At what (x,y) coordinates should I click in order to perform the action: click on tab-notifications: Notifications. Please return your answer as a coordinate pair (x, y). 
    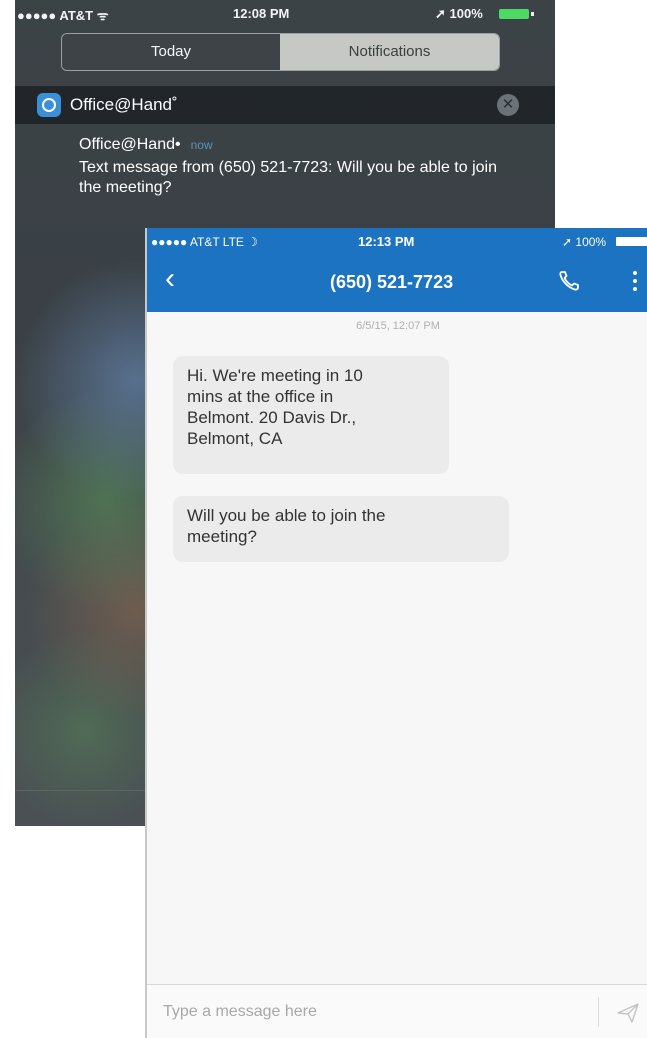
    Looking at the image, I should click on (389, 52).